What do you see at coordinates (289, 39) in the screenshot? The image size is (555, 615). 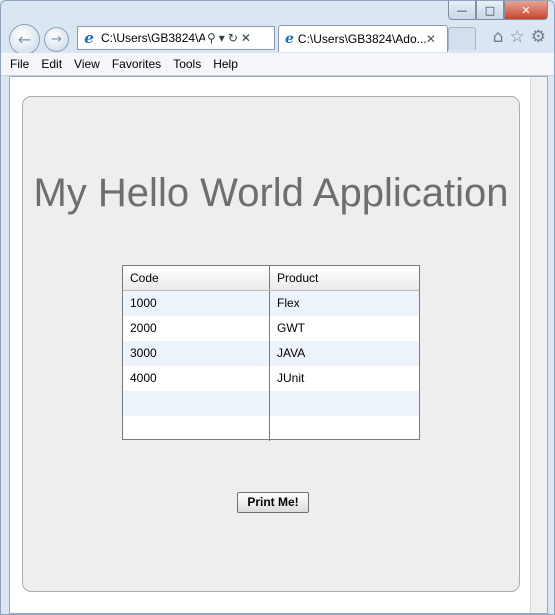 I see `tab-ie-icon: e` at bounding box center [289, 39].